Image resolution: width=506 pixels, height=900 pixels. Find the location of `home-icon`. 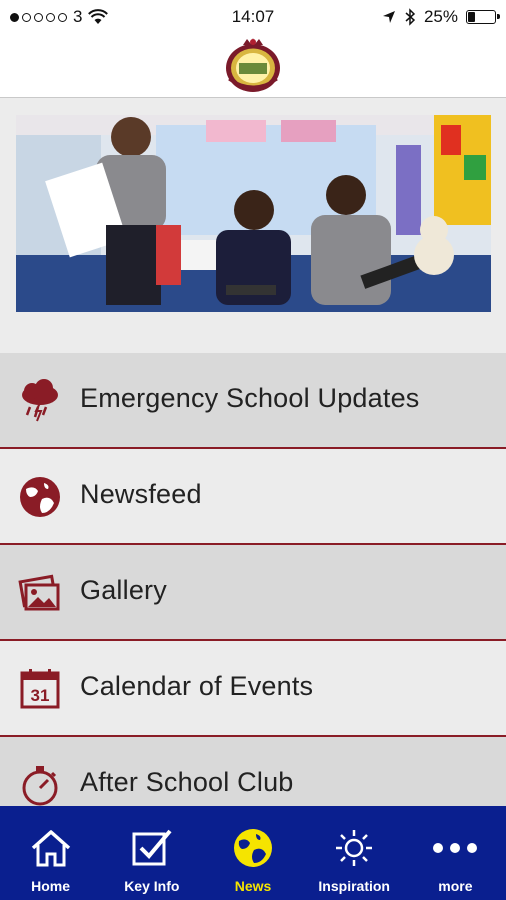

home-icon is located at coordinates (50, 848).